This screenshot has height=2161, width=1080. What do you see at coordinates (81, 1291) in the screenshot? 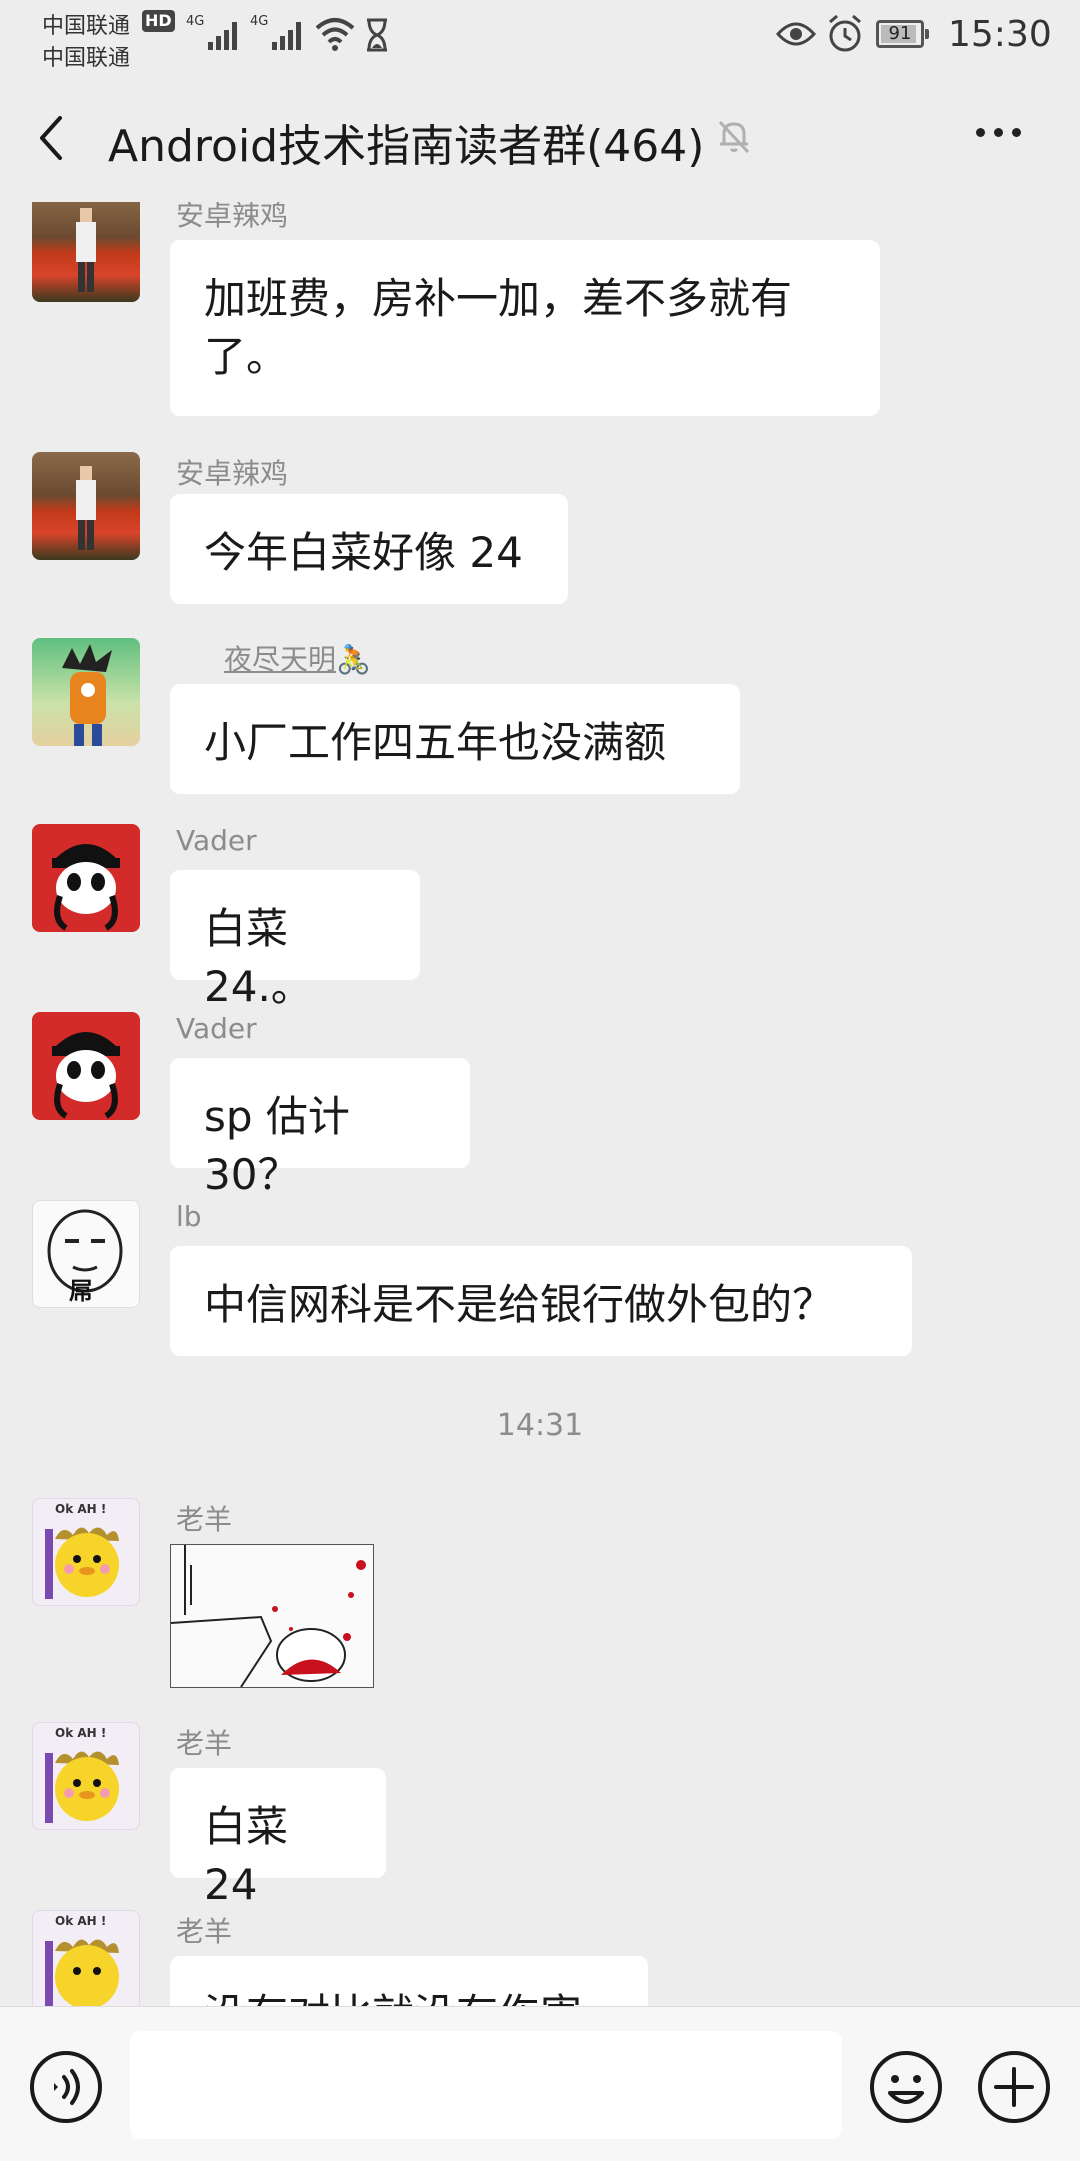
I see `svg-text: 屌` at bounding box center [81, 1291].